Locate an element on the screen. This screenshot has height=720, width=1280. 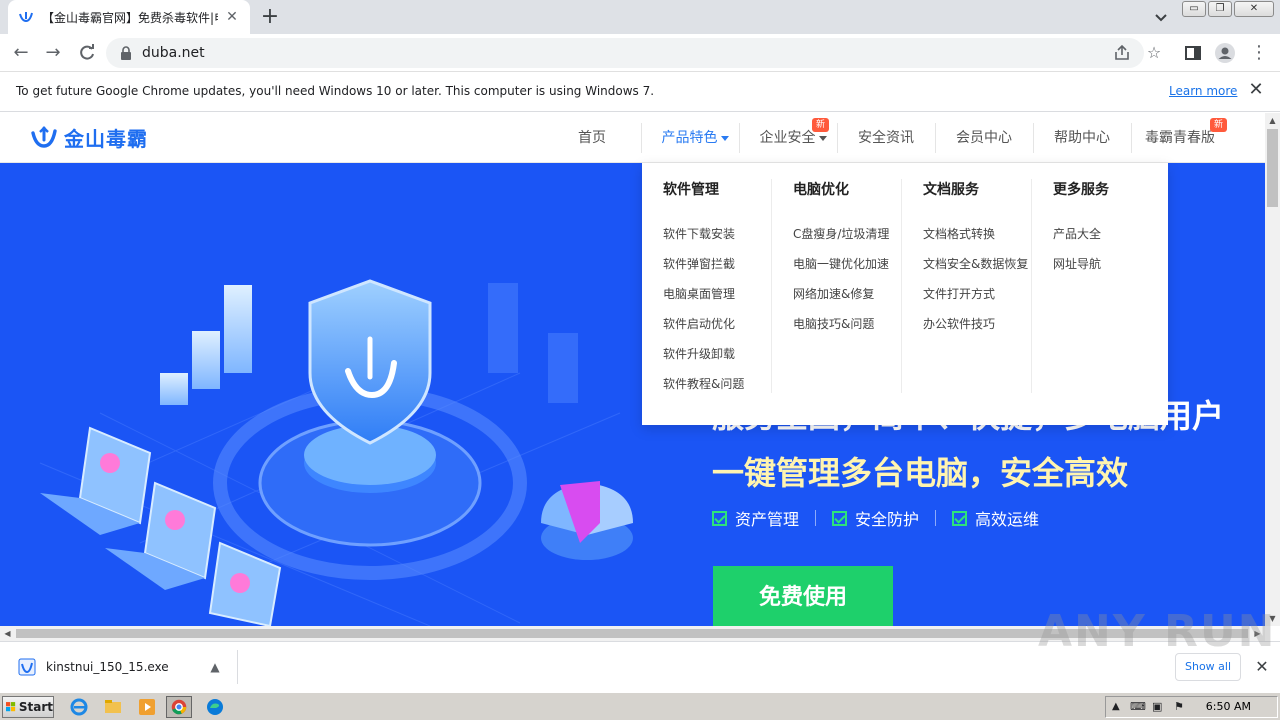
horizontal-scroll-thumb is located at coordinates (632, 633).